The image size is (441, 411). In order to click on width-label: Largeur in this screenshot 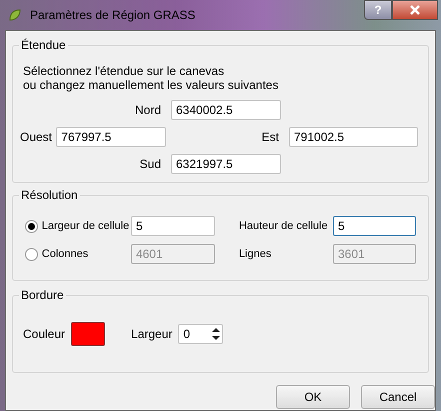, I will do `click(151, 334)`.